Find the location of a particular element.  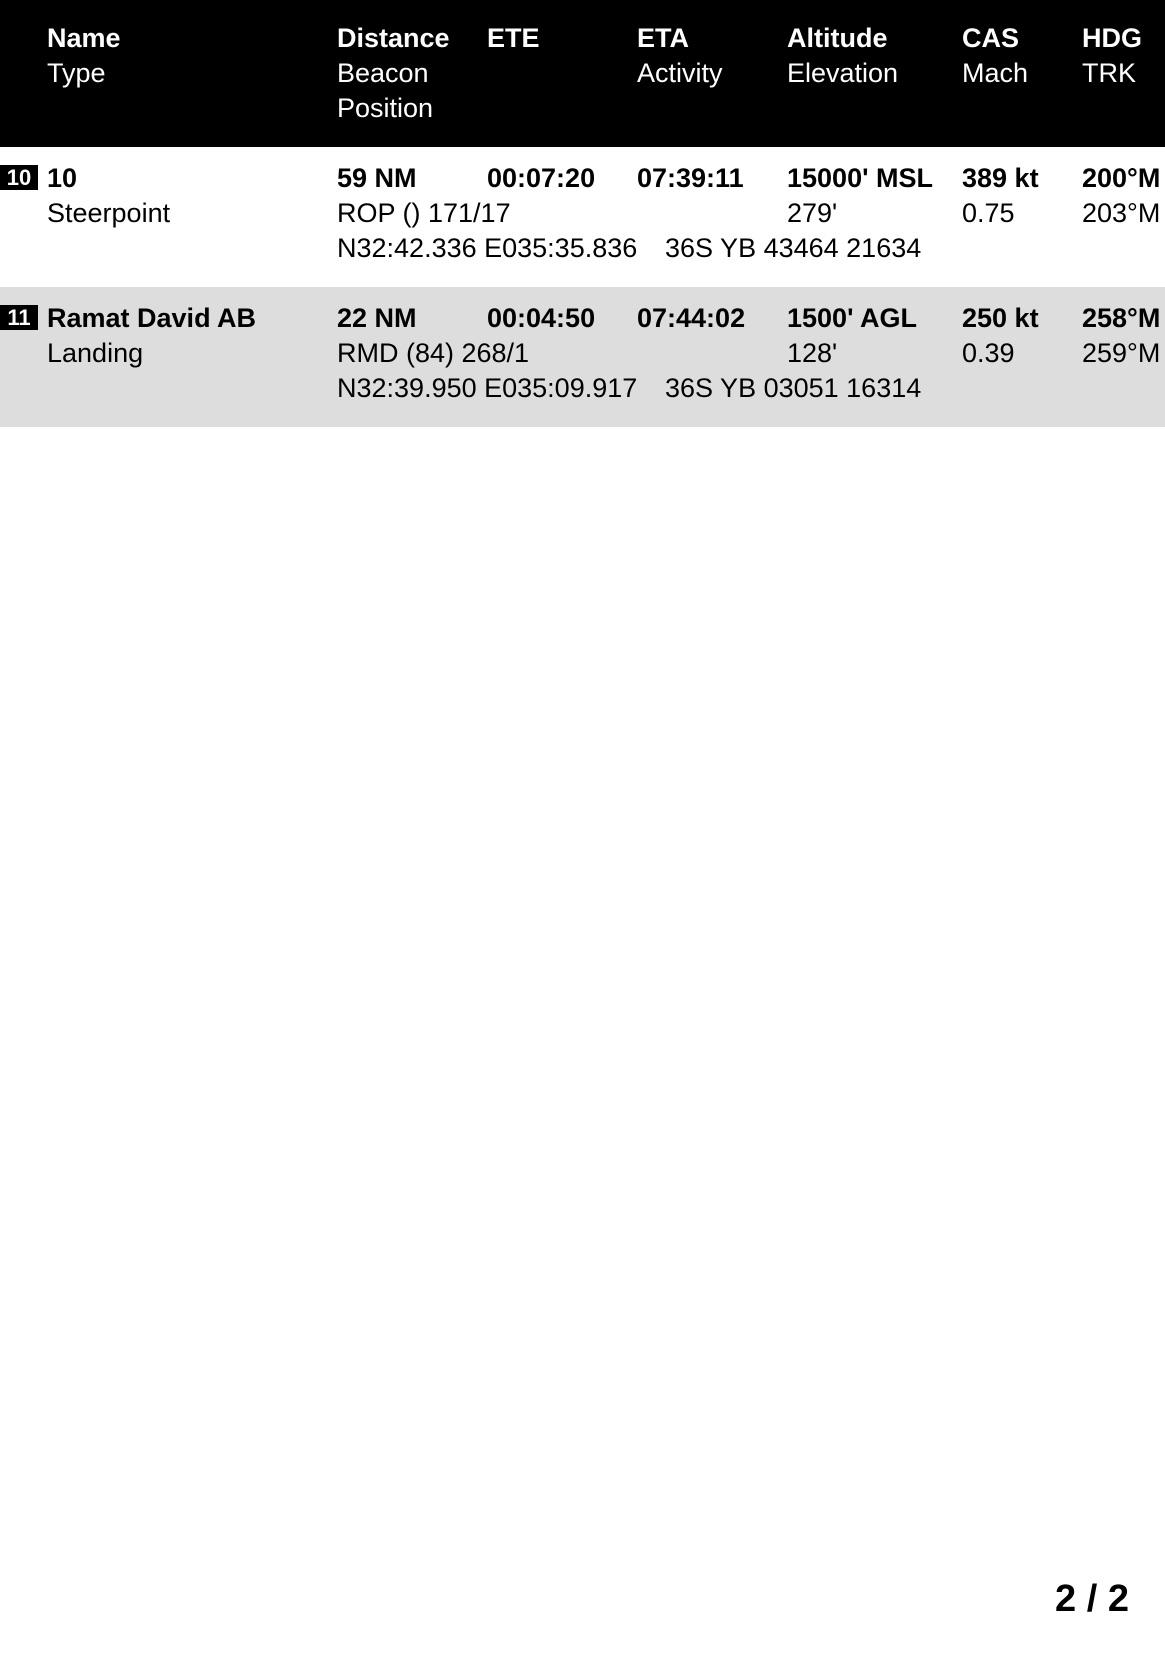

col-trk-header: TRK is located at coordinates (1109, 73).